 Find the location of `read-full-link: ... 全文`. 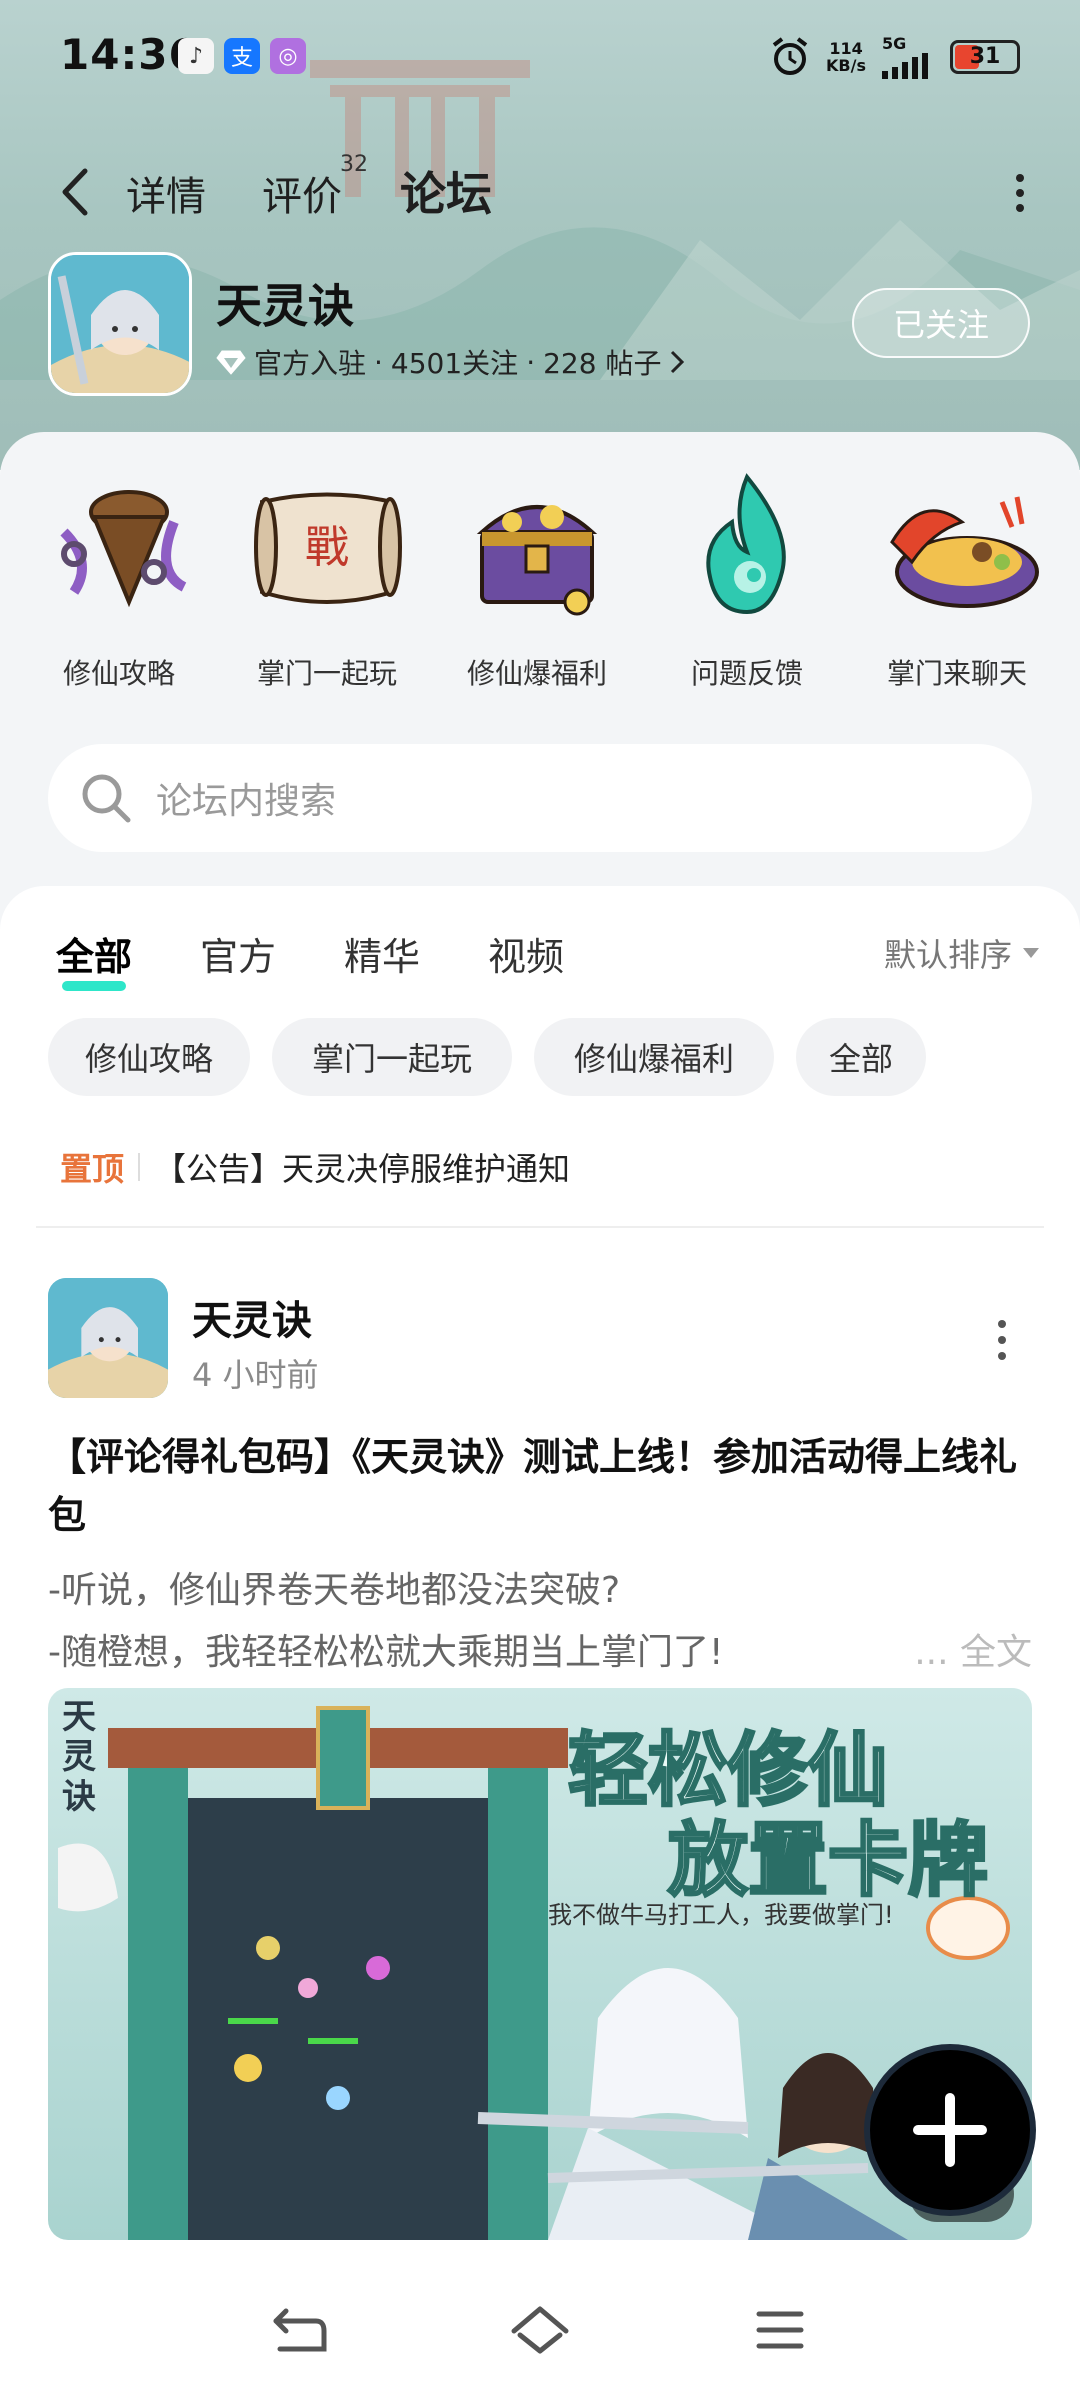

read-full-link: ... 全文 is located at coordinates (973, 1653).